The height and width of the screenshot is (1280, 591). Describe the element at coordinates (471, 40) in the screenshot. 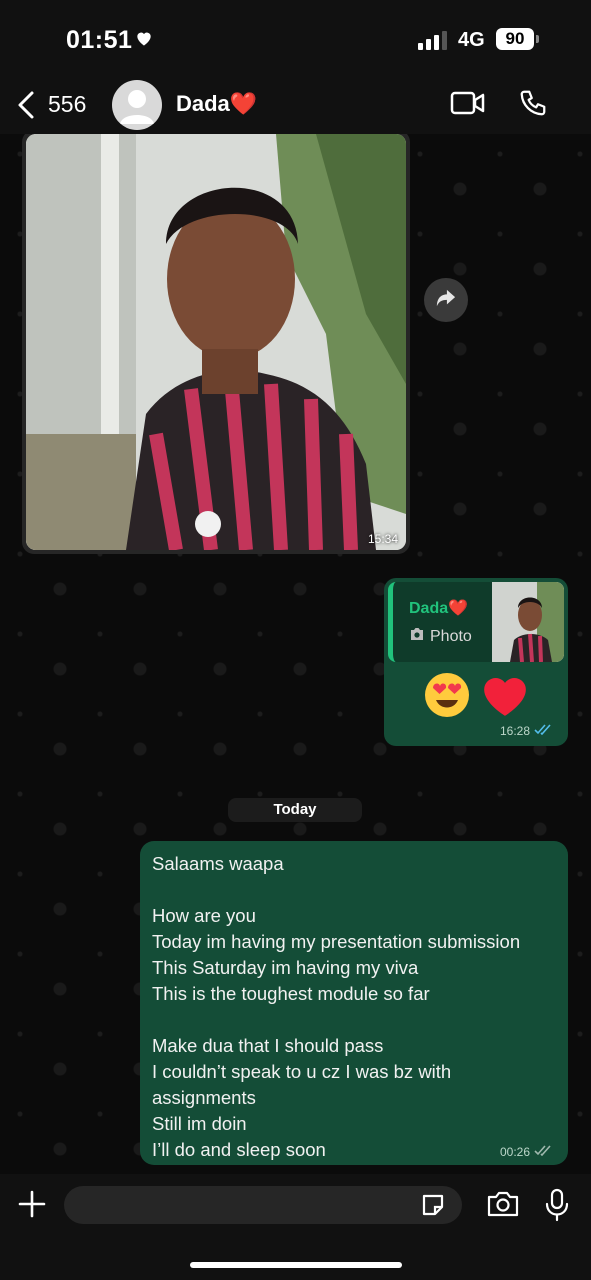

I see `network-label: 4G` at that location.